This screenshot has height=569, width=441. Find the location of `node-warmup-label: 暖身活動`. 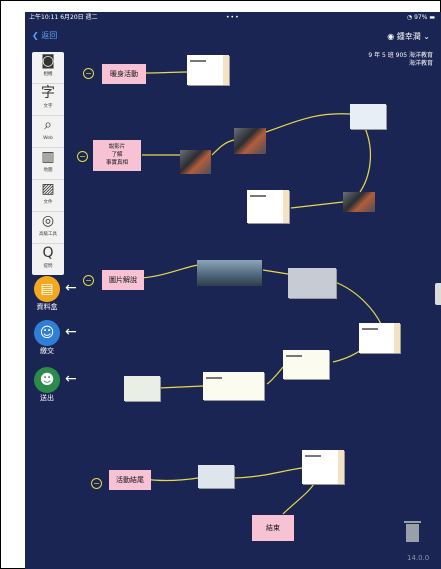

node-warmup-label: 暖身活動 is located at coordinates (124, 74).